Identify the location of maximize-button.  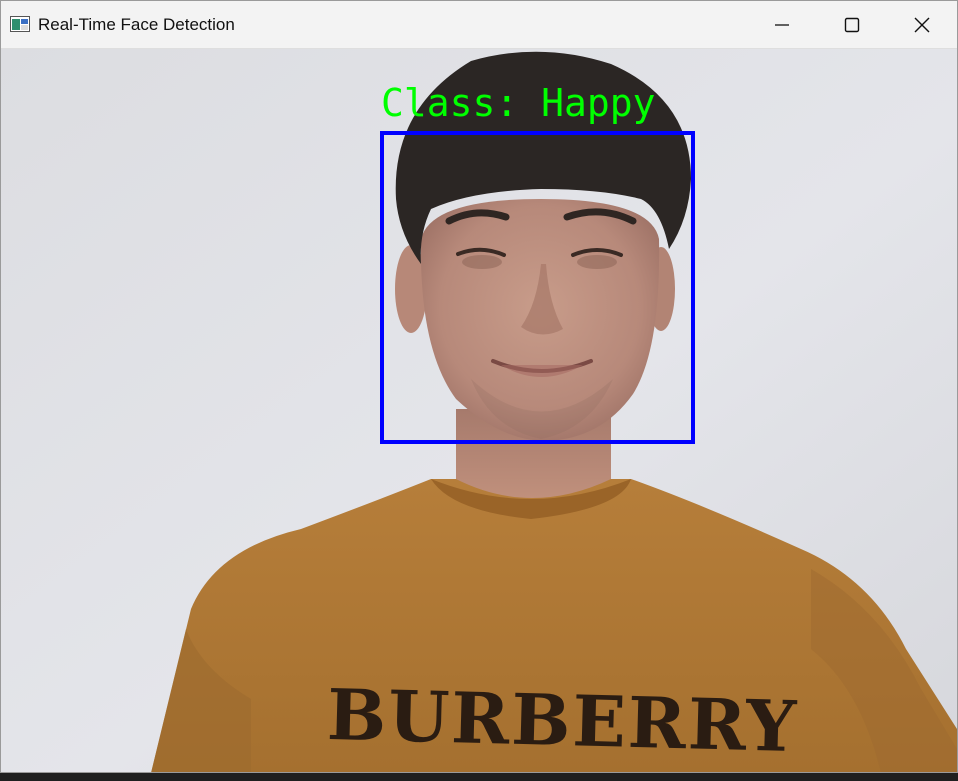
(852, 24).